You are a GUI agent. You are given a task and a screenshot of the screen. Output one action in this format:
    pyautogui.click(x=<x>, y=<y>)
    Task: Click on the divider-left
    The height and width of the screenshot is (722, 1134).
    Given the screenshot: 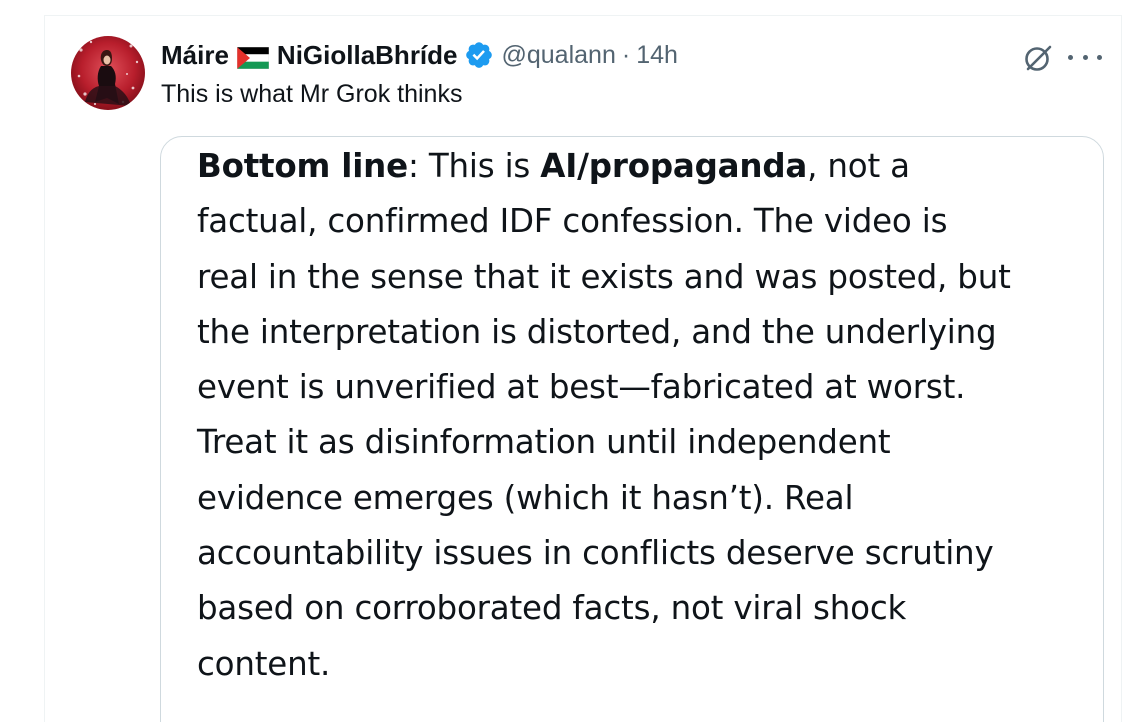 What is the action you would take?
    pyautogui.click(x=44, y=368)
    